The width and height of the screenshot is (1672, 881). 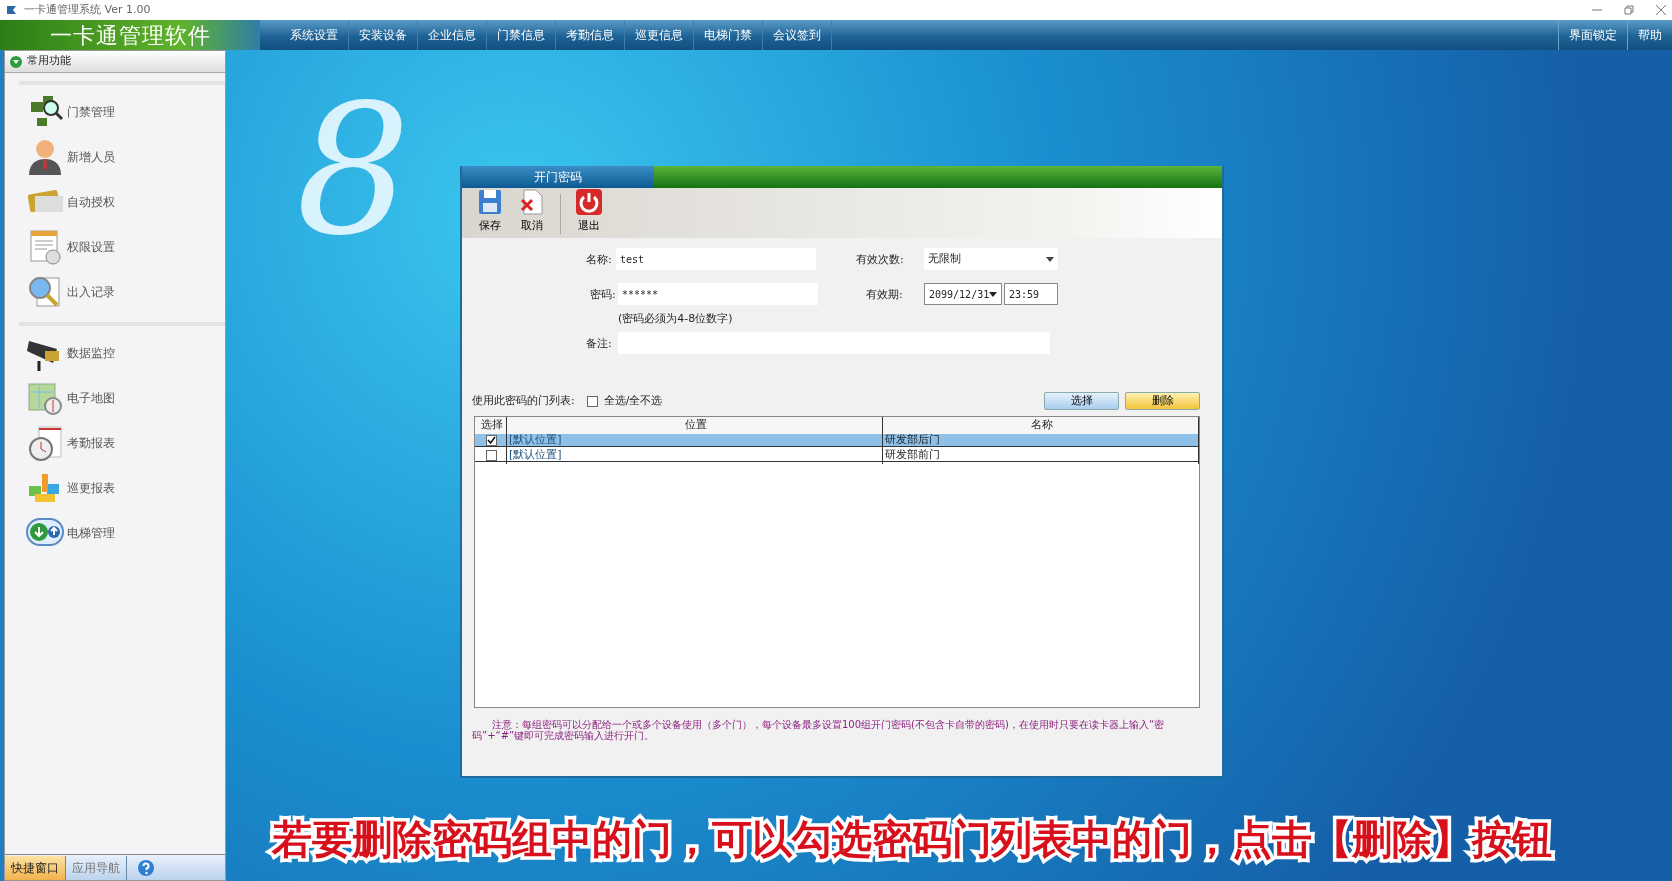 I want to click on sidebar-header: 常用功能, so click(x=49, y=61).